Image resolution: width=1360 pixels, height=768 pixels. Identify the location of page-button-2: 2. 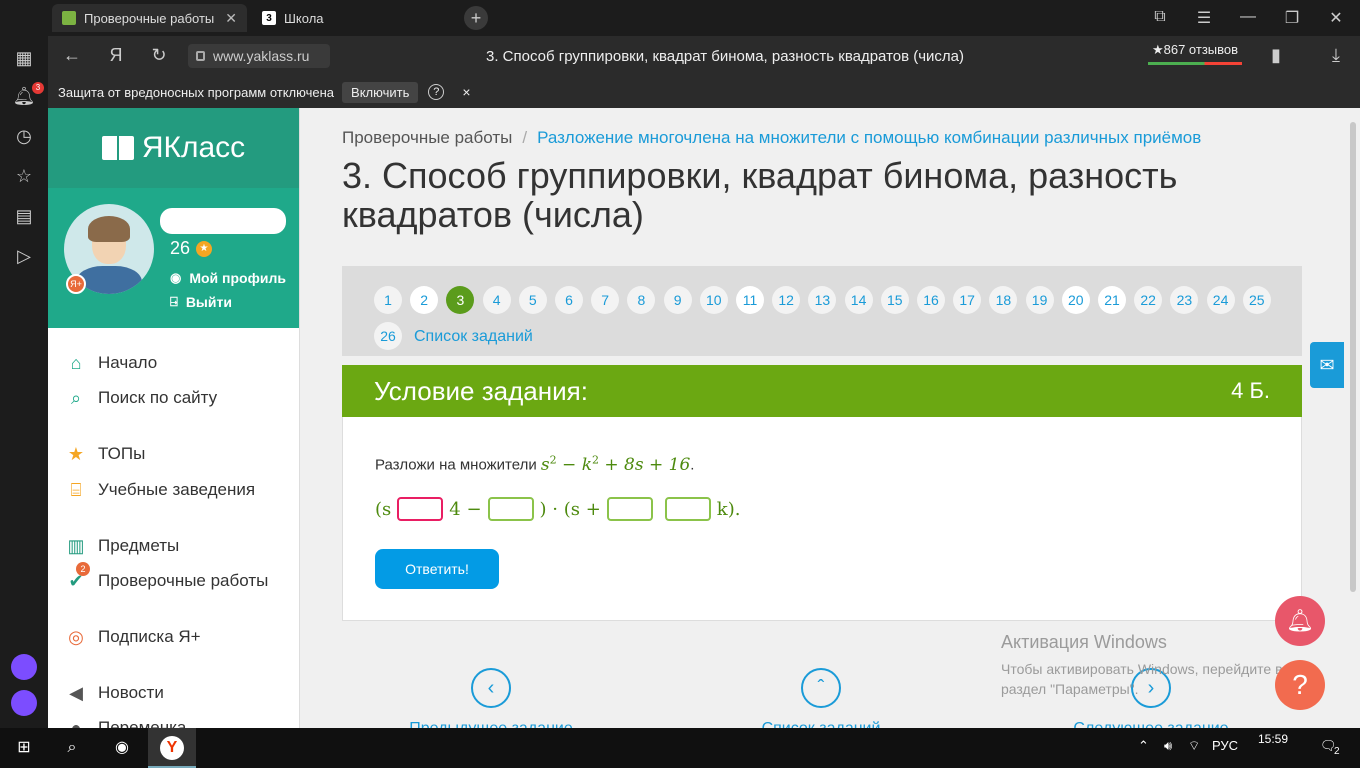
(424, 300).